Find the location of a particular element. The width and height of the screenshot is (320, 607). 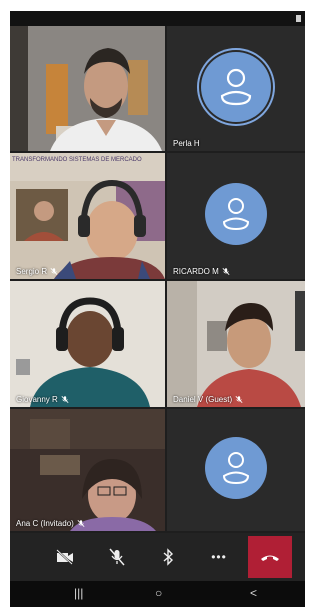

video-tile-ana: Ana C (Invitado) is located at coordinates (87, 470).